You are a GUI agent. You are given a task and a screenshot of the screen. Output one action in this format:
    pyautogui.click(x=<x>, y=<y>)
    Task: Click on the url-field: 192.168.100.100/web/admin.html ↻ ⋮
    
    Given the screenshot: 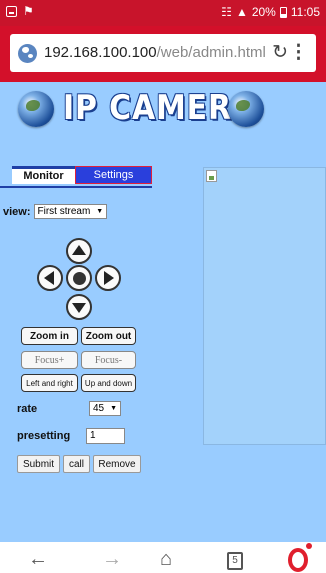 What is the action you would take?
    pyautogui.click(x=163, y=53)
    